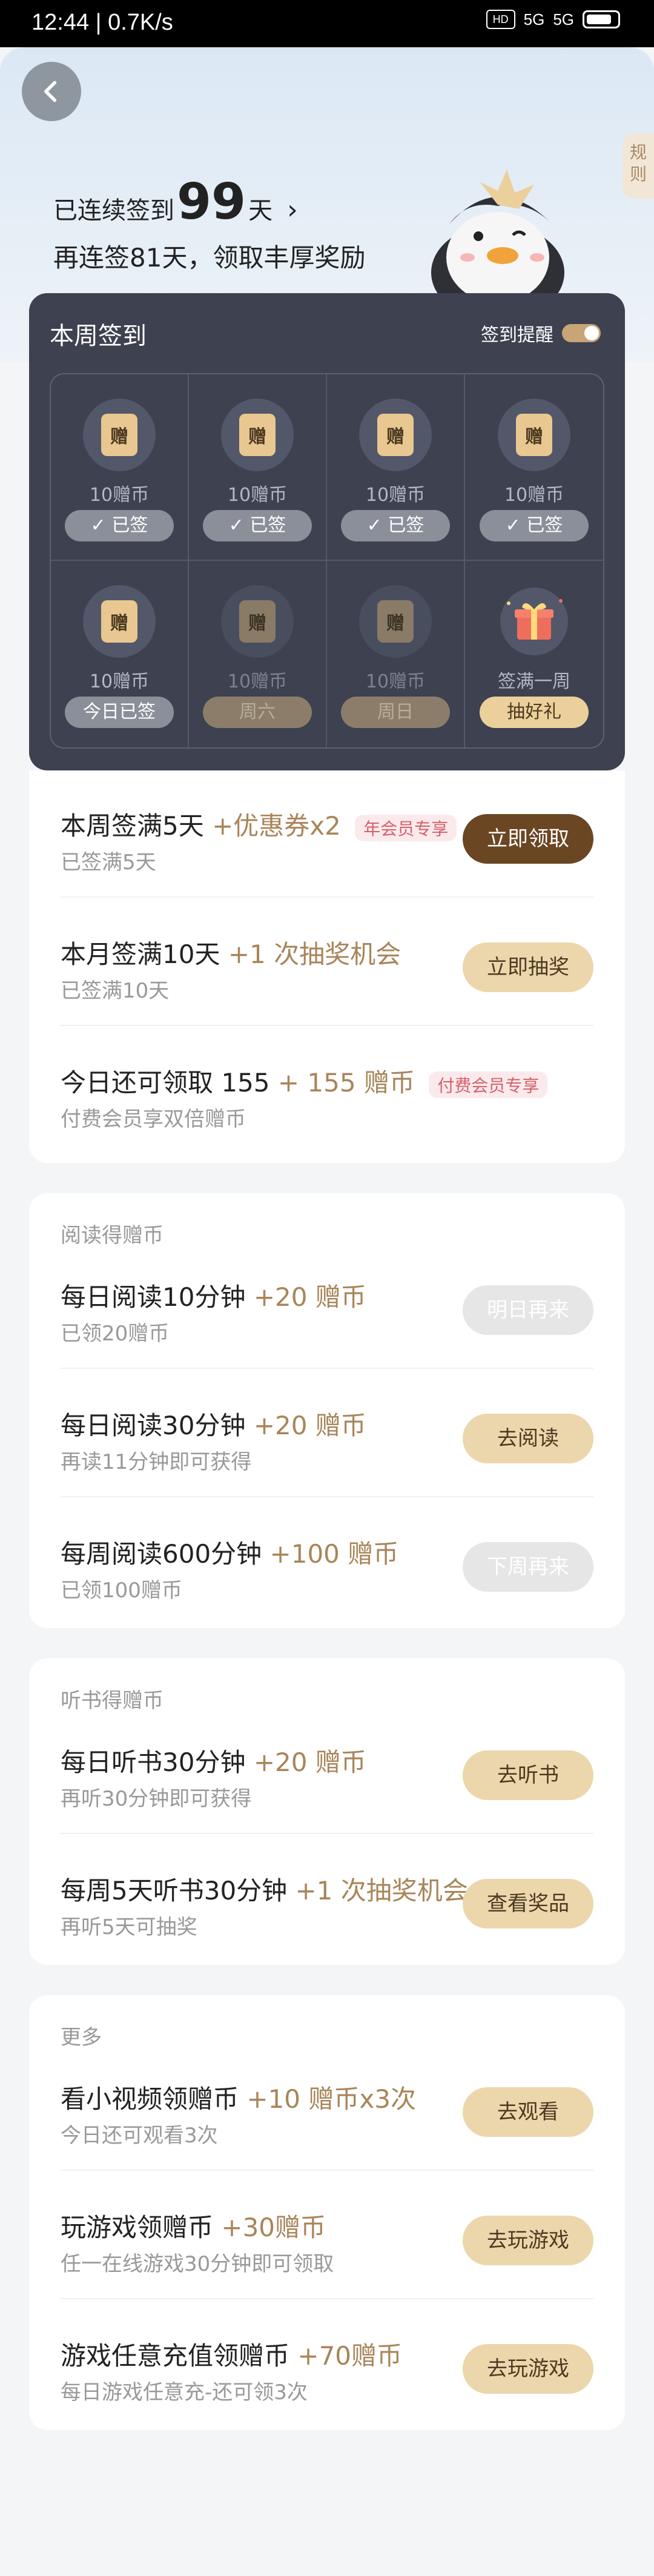  I want to click on task-row: 每日阅读10分钟 +20 赠币 已领20赠币 明日再来, so click(327, 1305).